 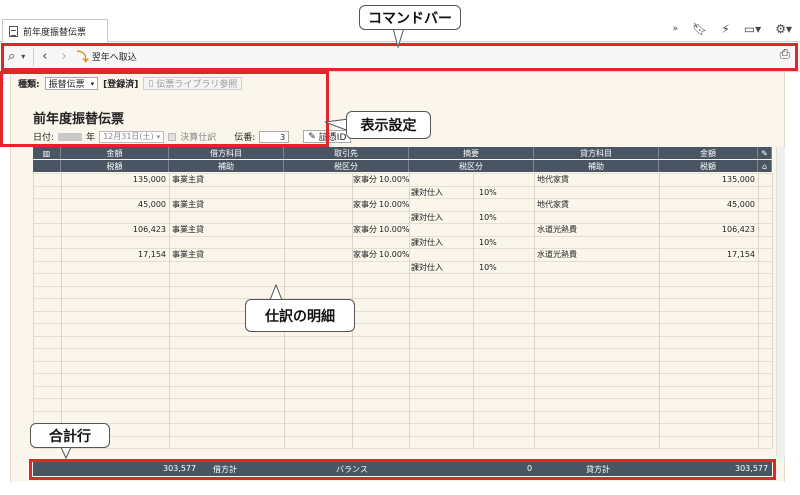 I want to click on callout-journal-details: 仕訳の明細, so click(x=300, y=315).